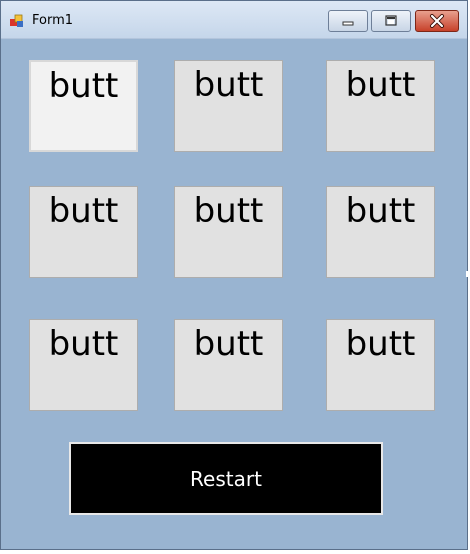 The width and height of the screenshot is (470, 554). Describe the element at coordinates (468, 274) in the screenshot. I see `resize-handle-right` at that location.